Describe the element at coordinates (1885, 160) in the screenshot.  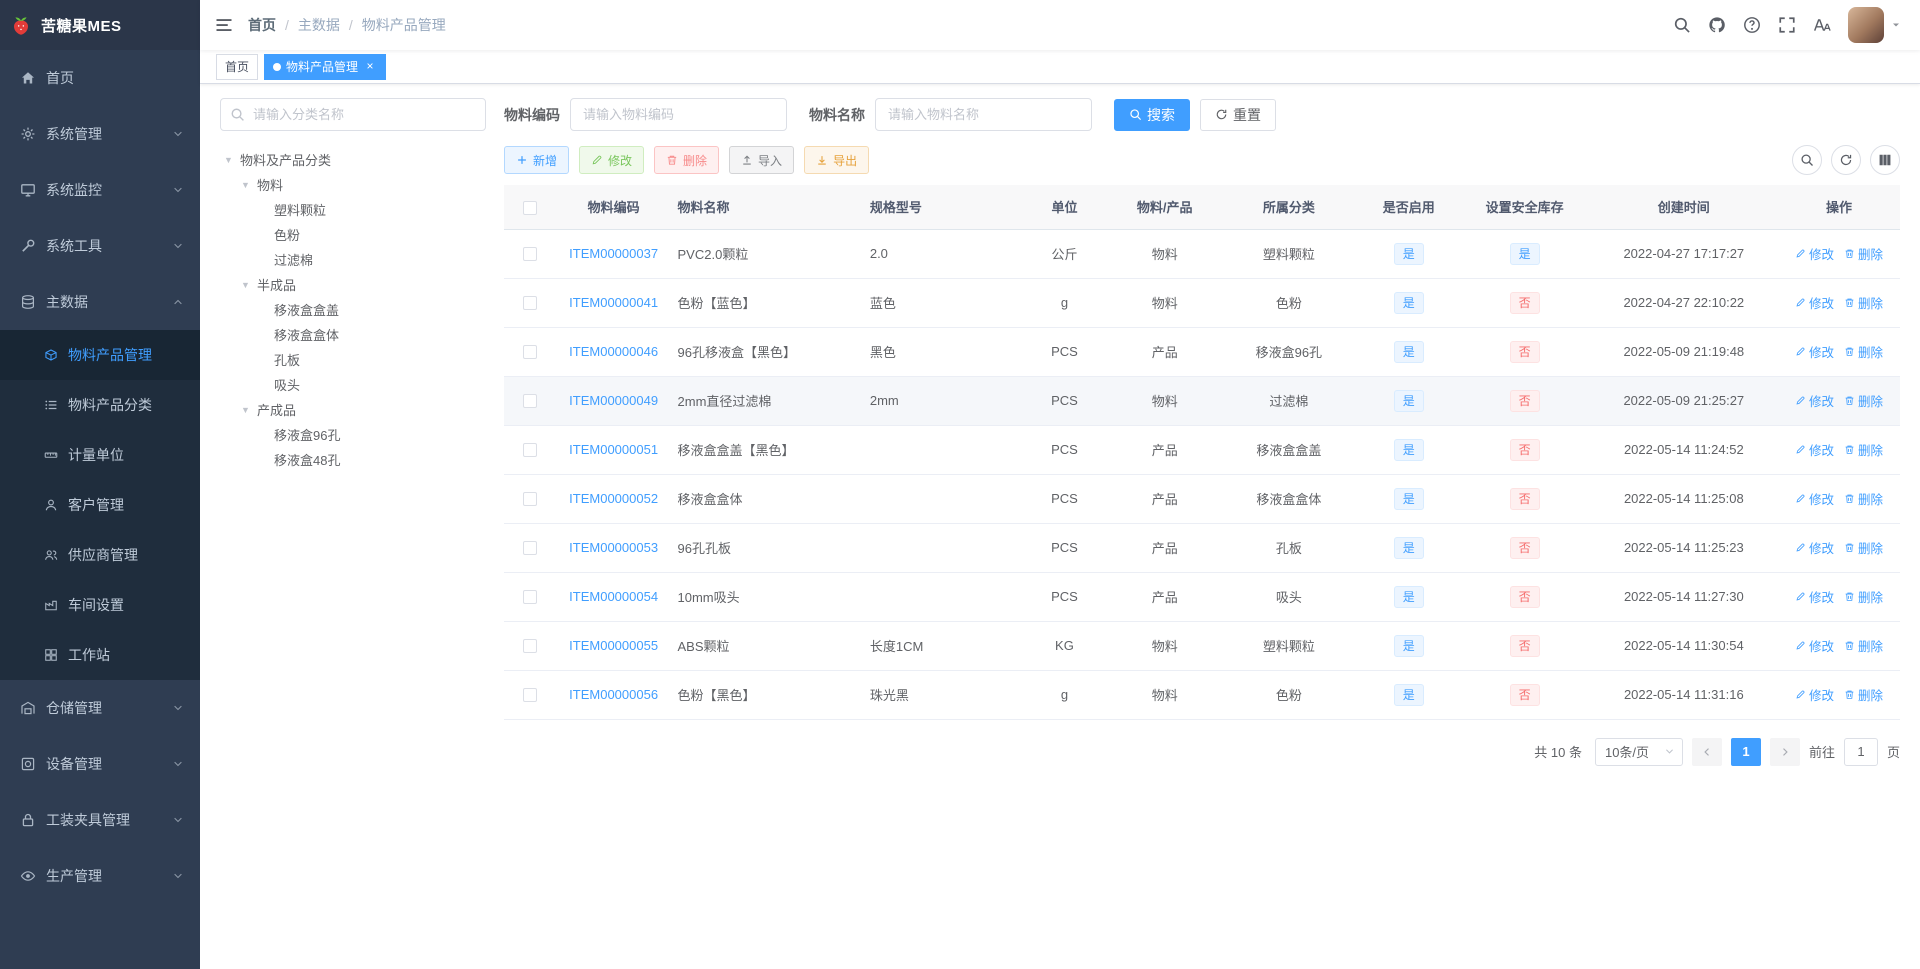
I see `column-settings-button` at that location.